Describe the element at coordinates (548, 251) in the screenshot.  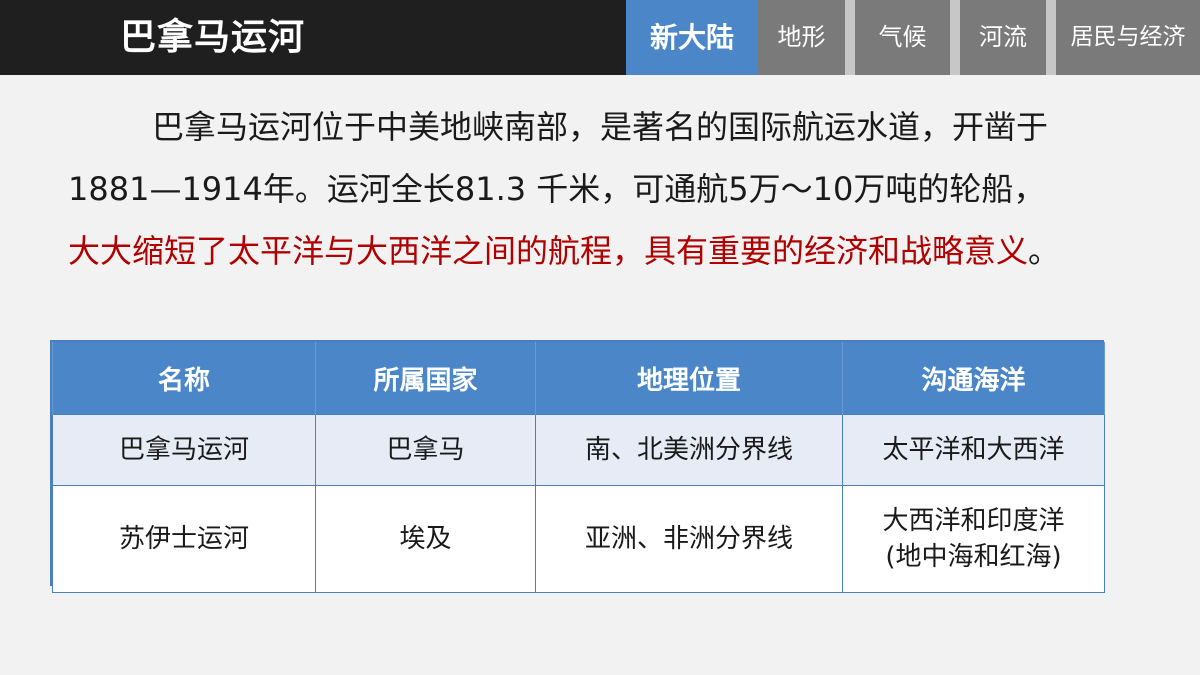
I see `highlighted-text: 大大缩短了太平洋与大西洋之间的航程，具有重要的经济和战略意义` at that location.